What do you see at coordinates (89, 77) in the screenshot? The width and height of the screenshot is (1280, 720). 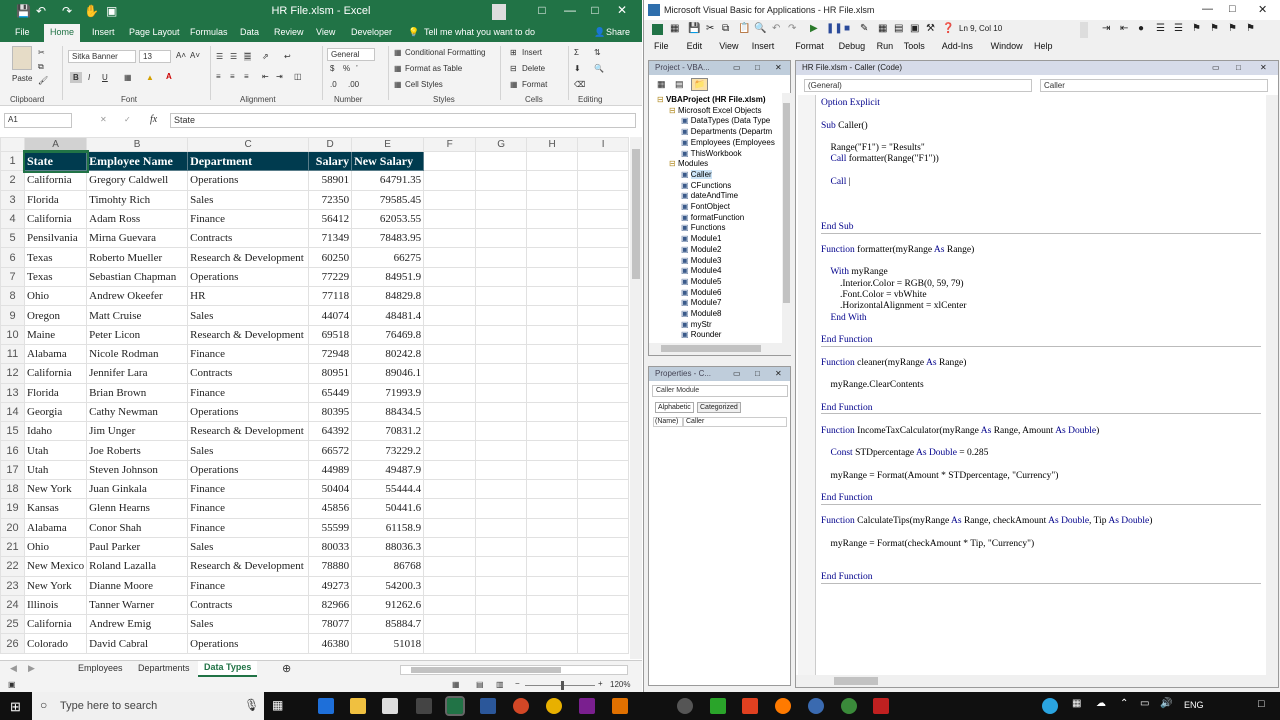 I see `italic-button: I` at bounding box center [89, 77].